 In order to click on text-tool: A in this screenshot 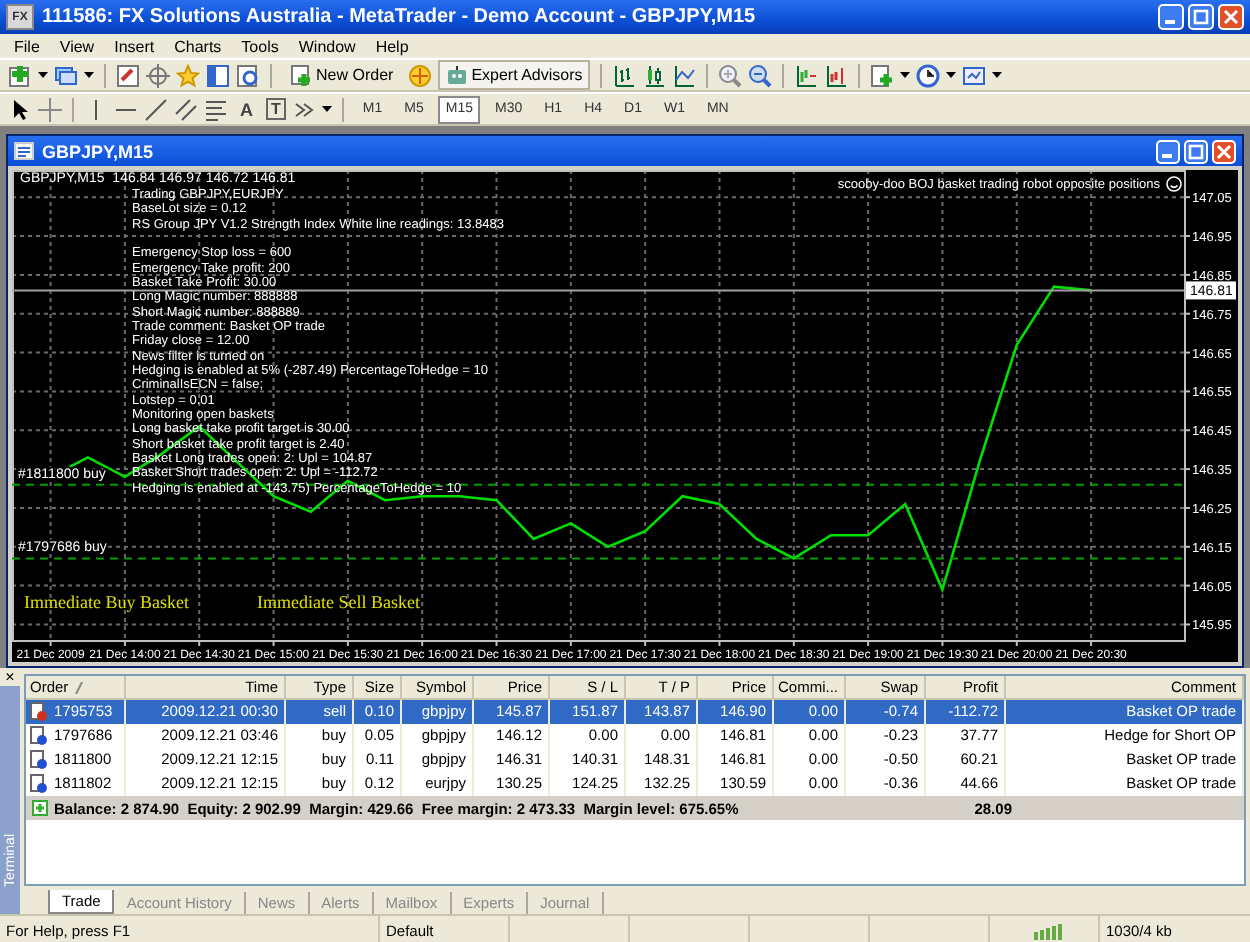, I will do `click(246, 109)`.